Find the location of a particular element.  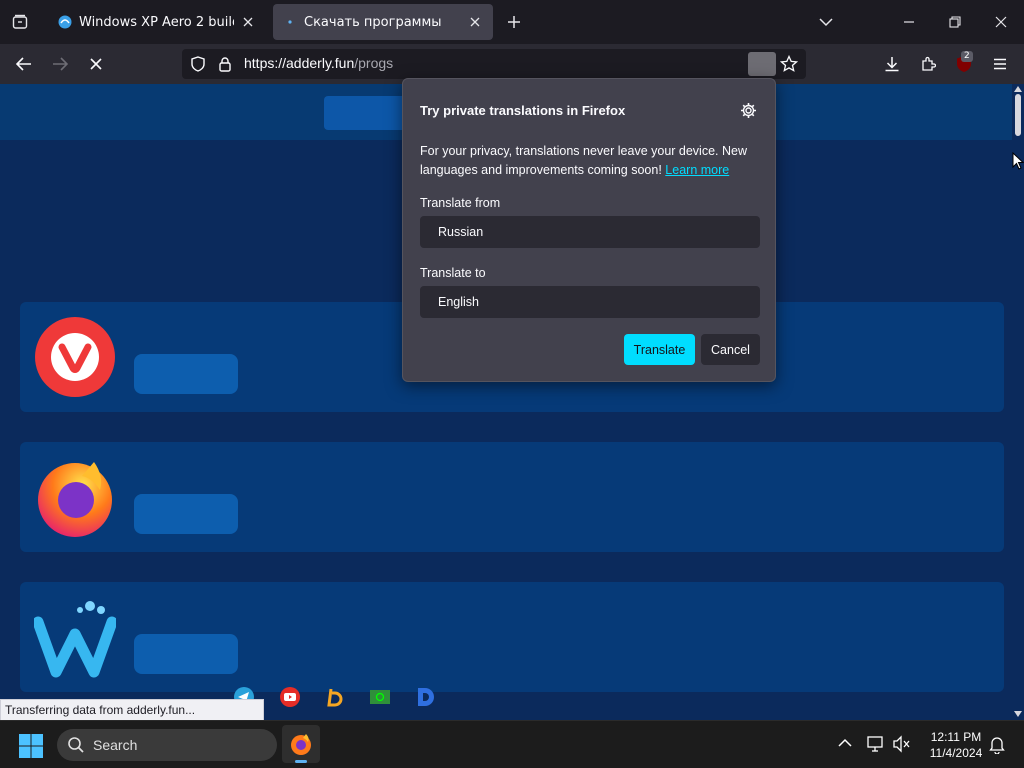

waterfox-icon is located at coordinates (75, 639).